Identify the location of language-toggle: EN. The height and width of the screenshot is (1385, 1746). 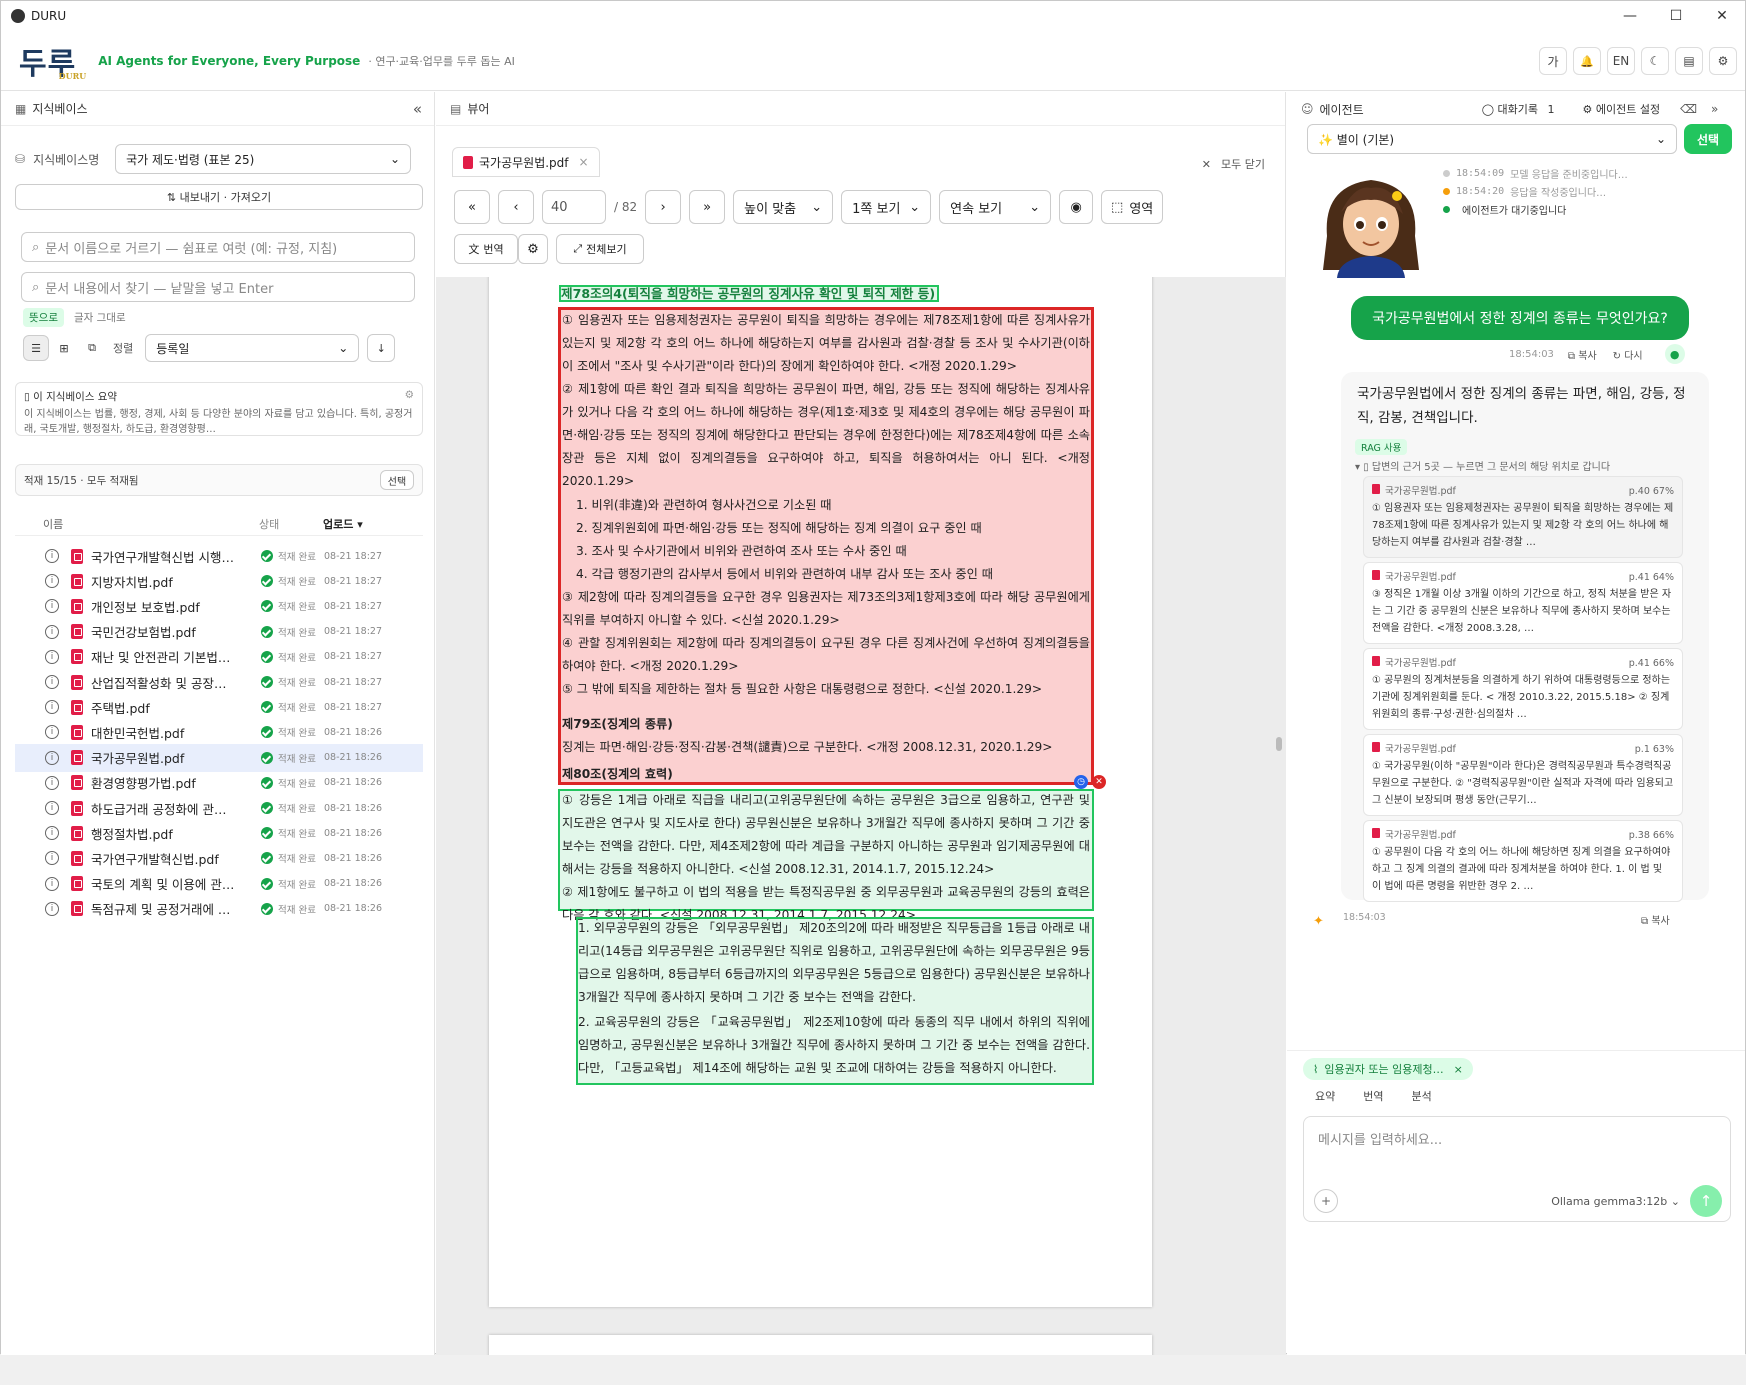
(1621, 61).